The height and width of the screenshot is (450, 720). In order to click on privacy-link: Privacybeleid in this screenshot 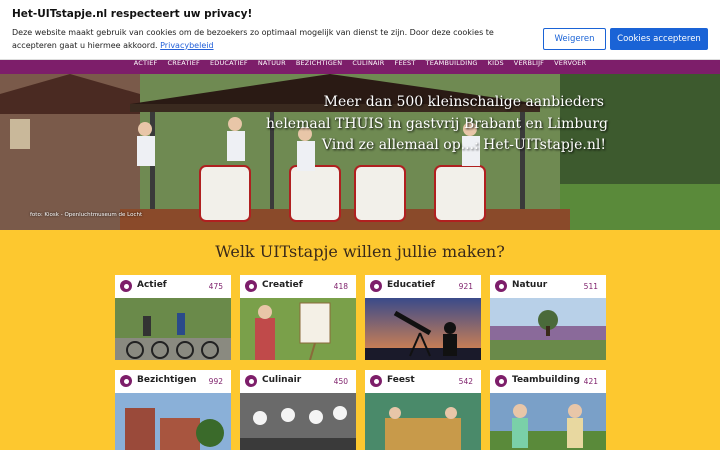, I will do `click(186, 45)`.